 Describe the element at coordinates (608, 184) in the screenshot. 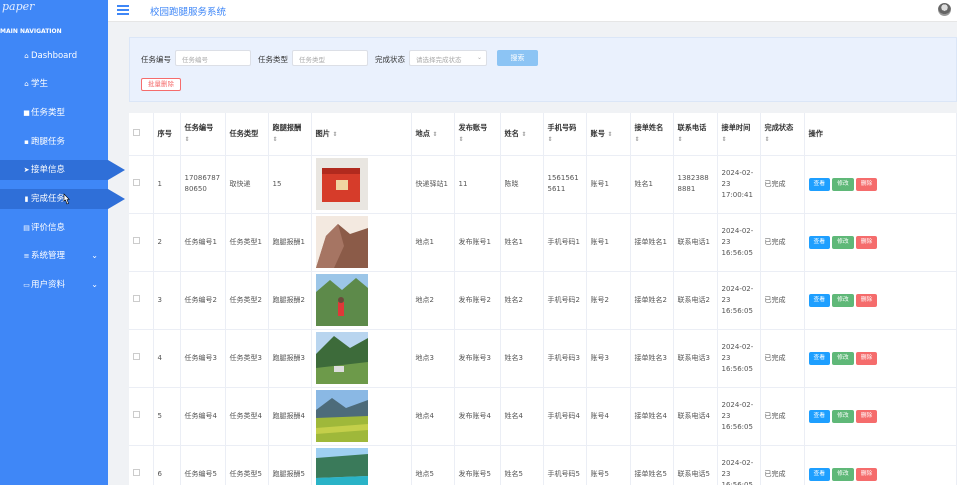

I see `cell-account: 账号1` at that location.